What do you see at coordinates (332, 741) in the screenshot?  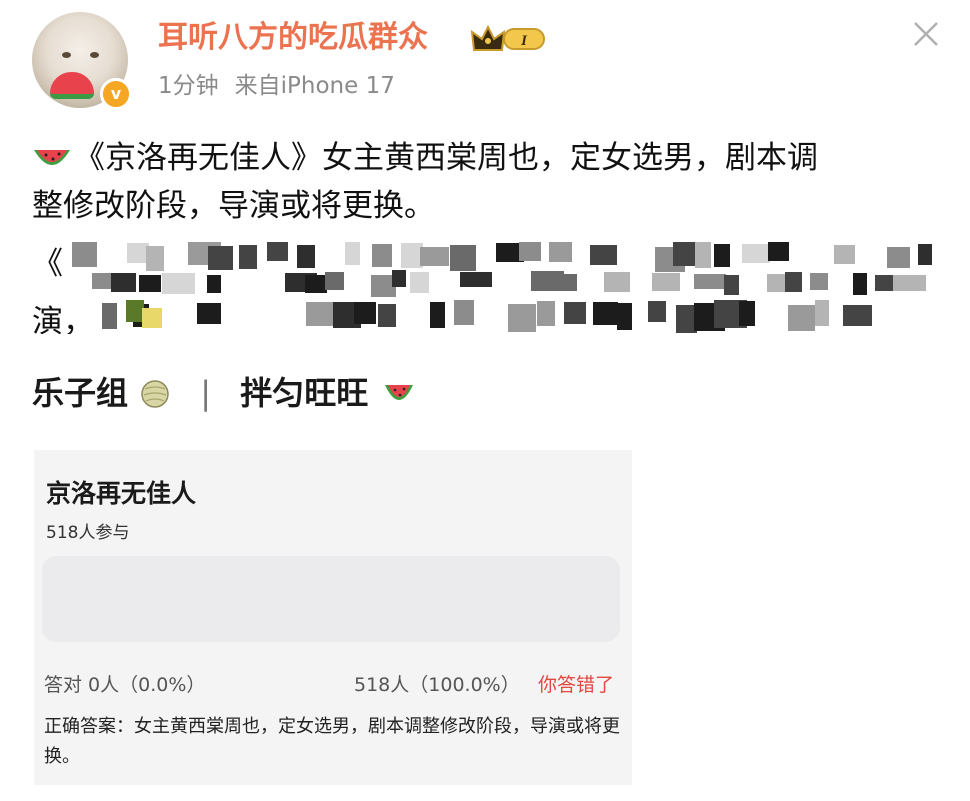 I see `correct-answer: 正确答案：女主黄西棠周也，定女选男，剧本调整修改阶段，导演或将更换。` at bounding box center [332, 741].